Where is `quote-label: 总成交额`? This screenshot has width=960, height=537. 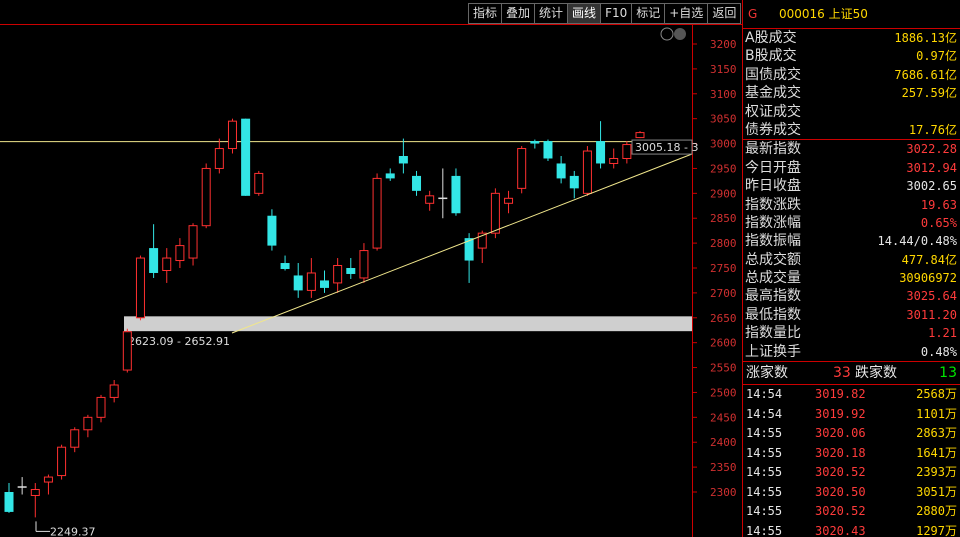
quote-label: 总成交额 is located at coordinates (773, 259).